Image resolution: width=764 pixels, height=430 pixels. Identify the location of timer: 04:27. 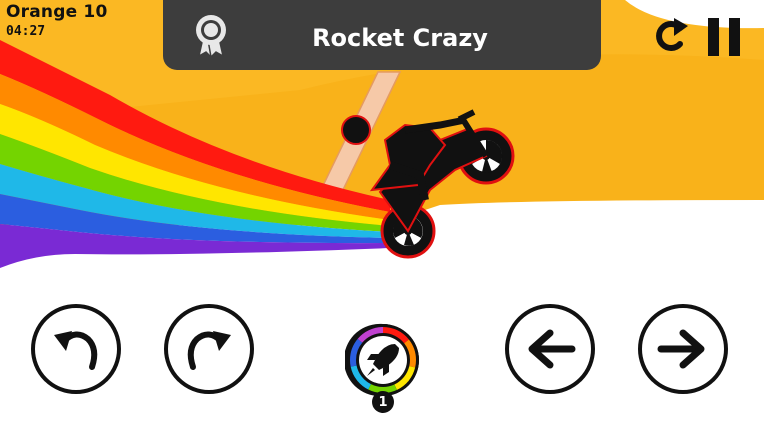
(26, 31).